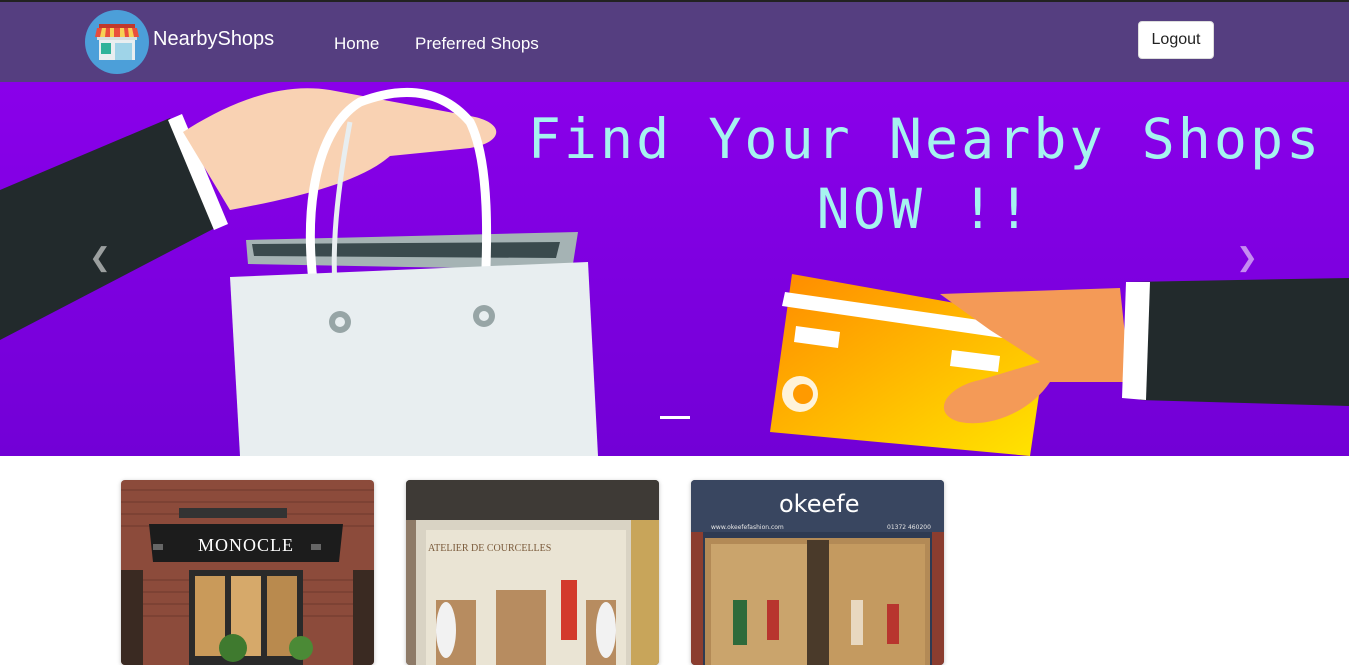 The width and height of the screenshot is (1349, 665). Describe the element at coordinates (117, 42) in the screenshot. I see `shop-logo-icon` at that location.